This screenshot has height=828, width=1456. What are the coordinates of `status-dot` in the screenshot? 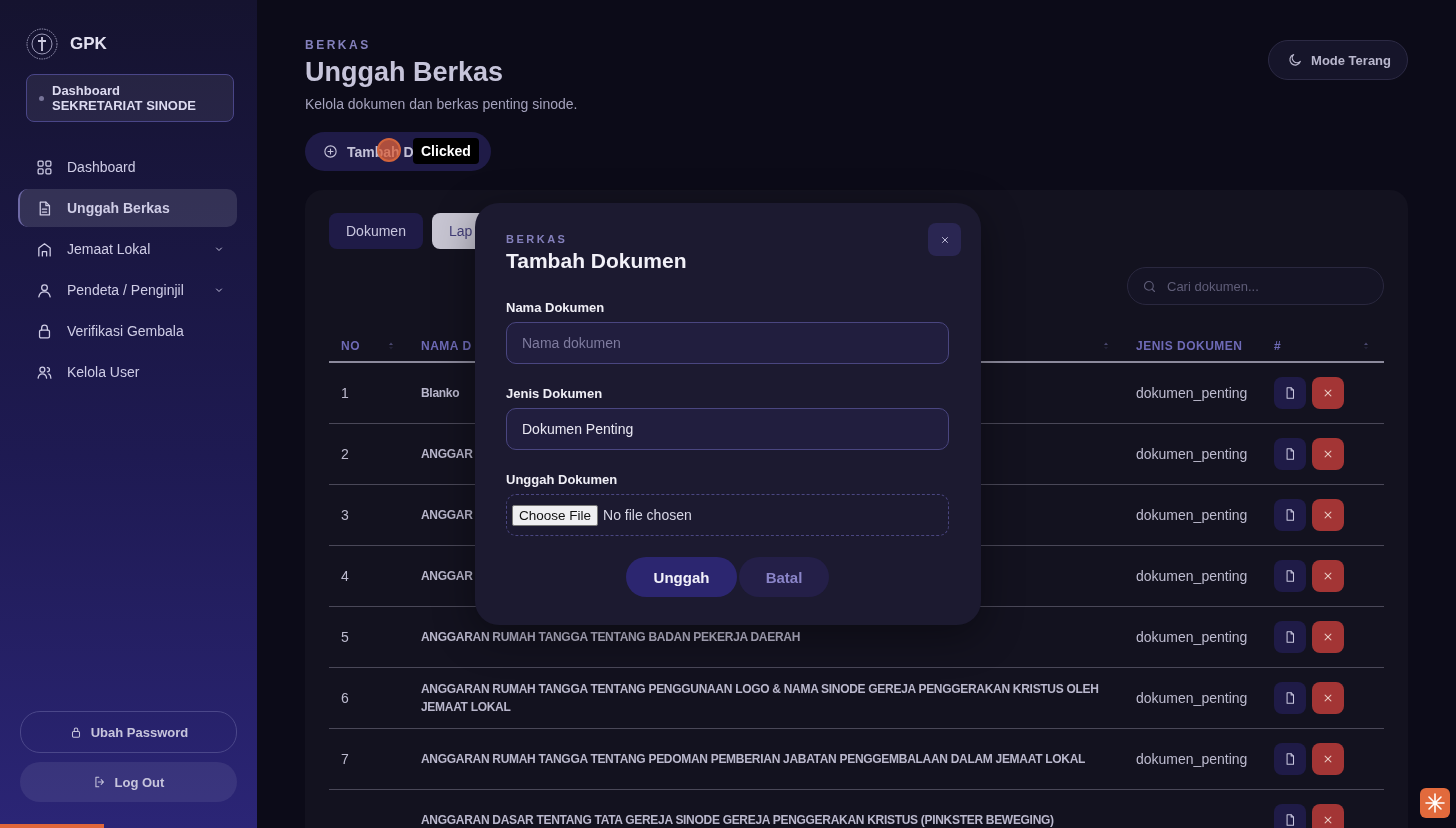 It's located at (41, 98).